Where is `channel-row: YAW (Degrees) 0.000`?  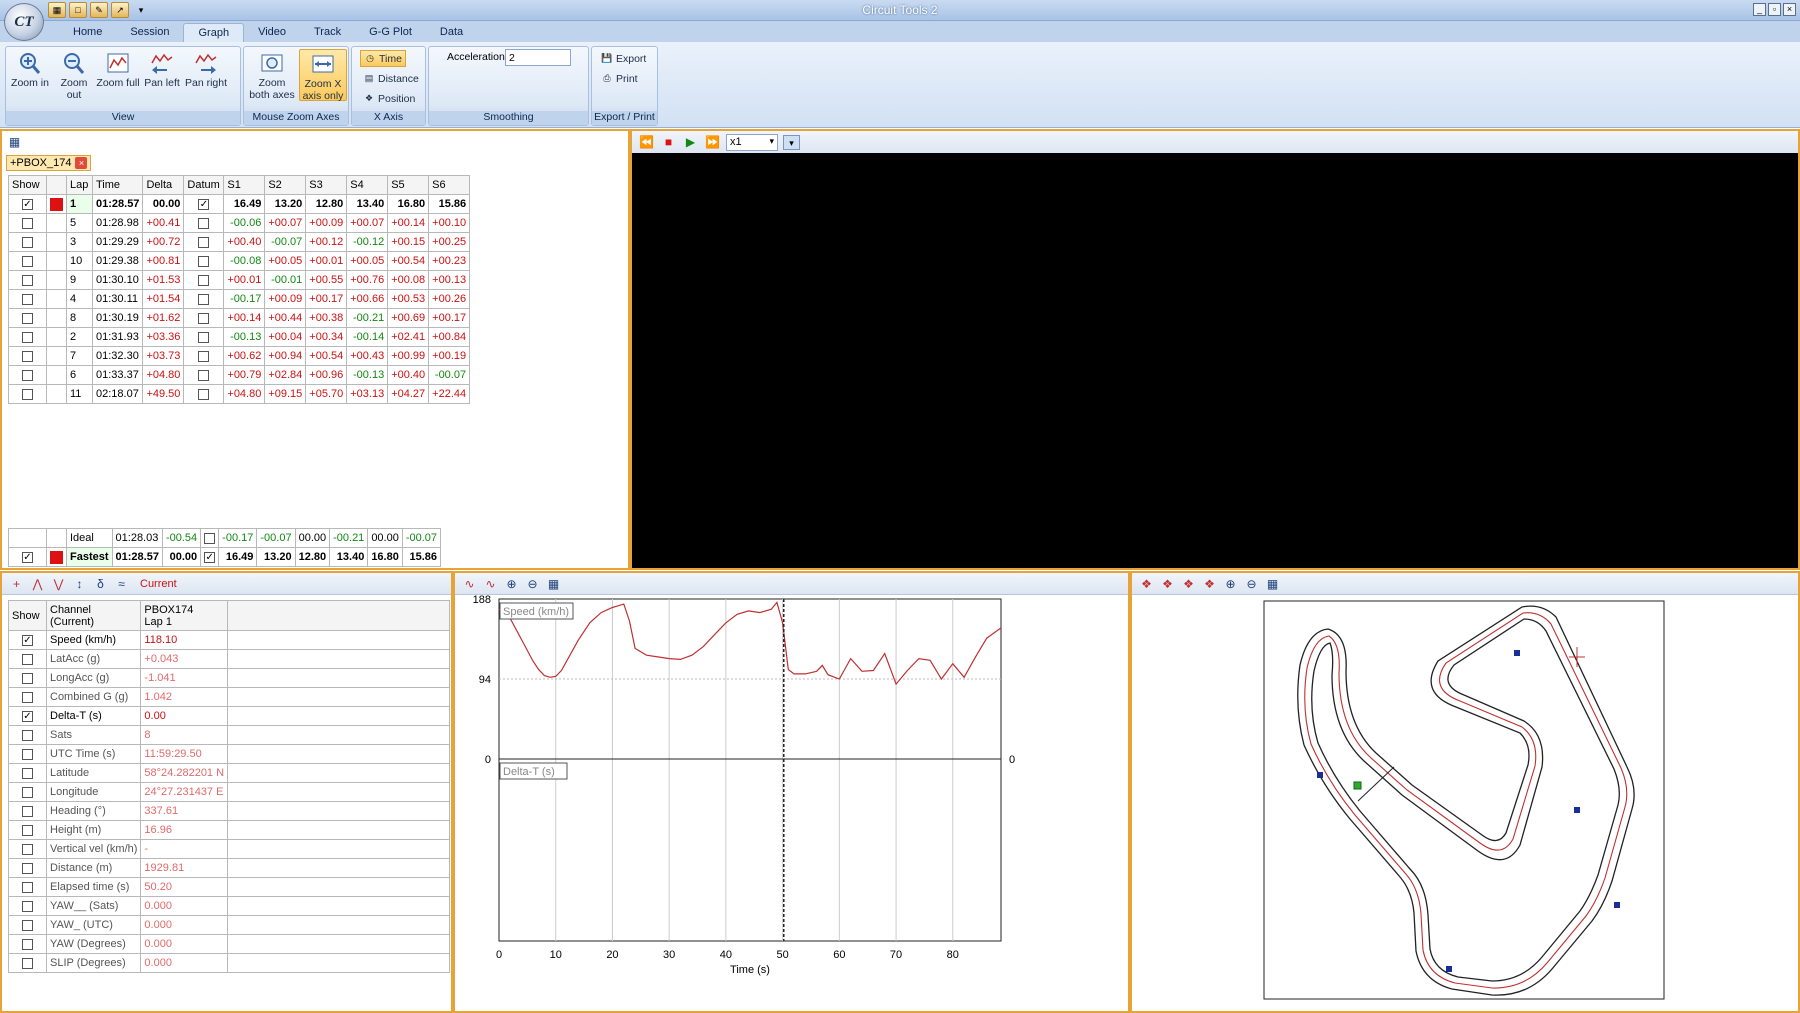
channel-row: YAW (Degrees) 0.000 is located at coordinates (229, 944).